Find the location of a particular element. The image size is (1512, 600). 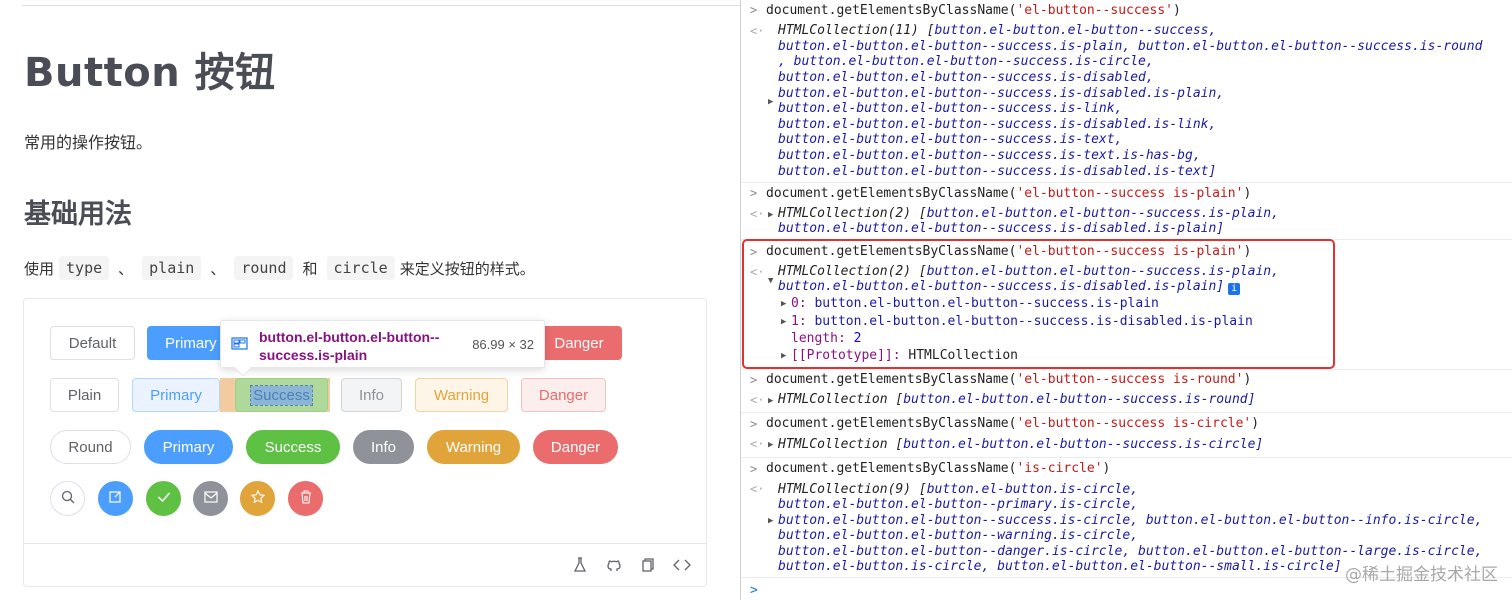

circle-check-button is located at coordinates (163, 498).